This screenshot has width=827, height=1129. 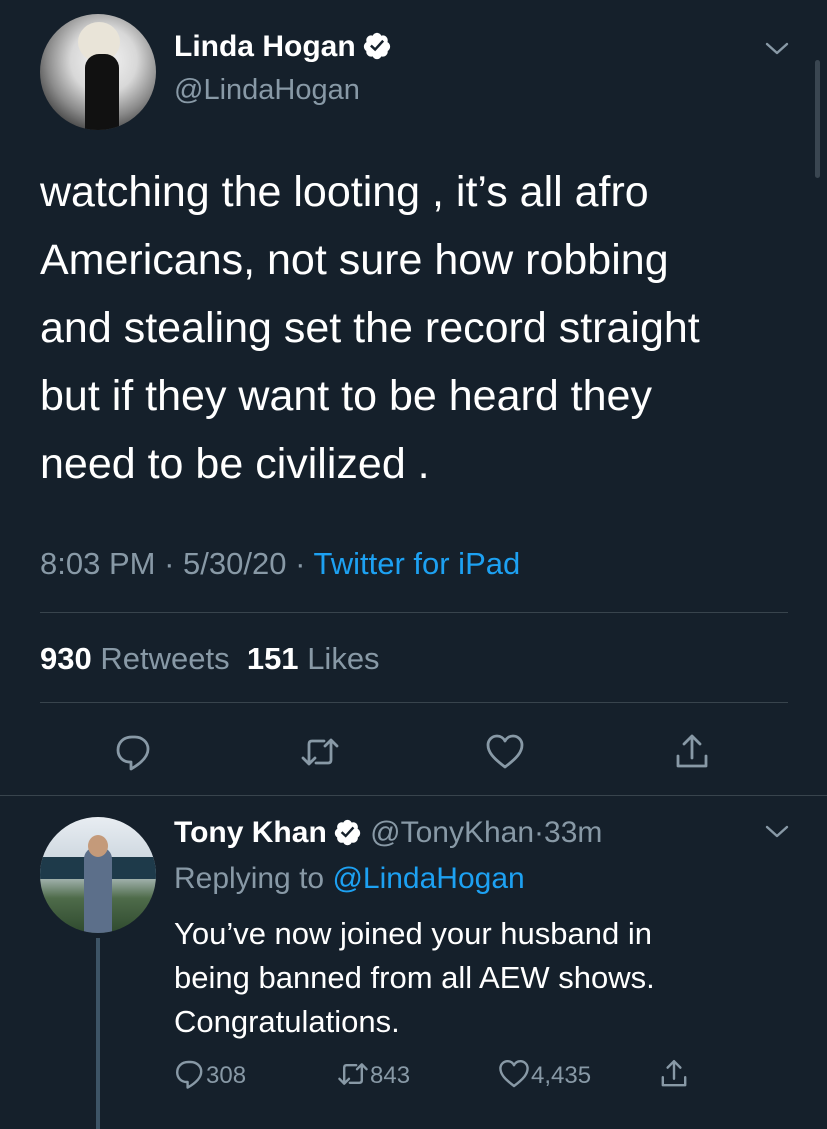 I want to click on tweet-stats: 930 Retweets 151 Likes, so click(x=210, y=659).